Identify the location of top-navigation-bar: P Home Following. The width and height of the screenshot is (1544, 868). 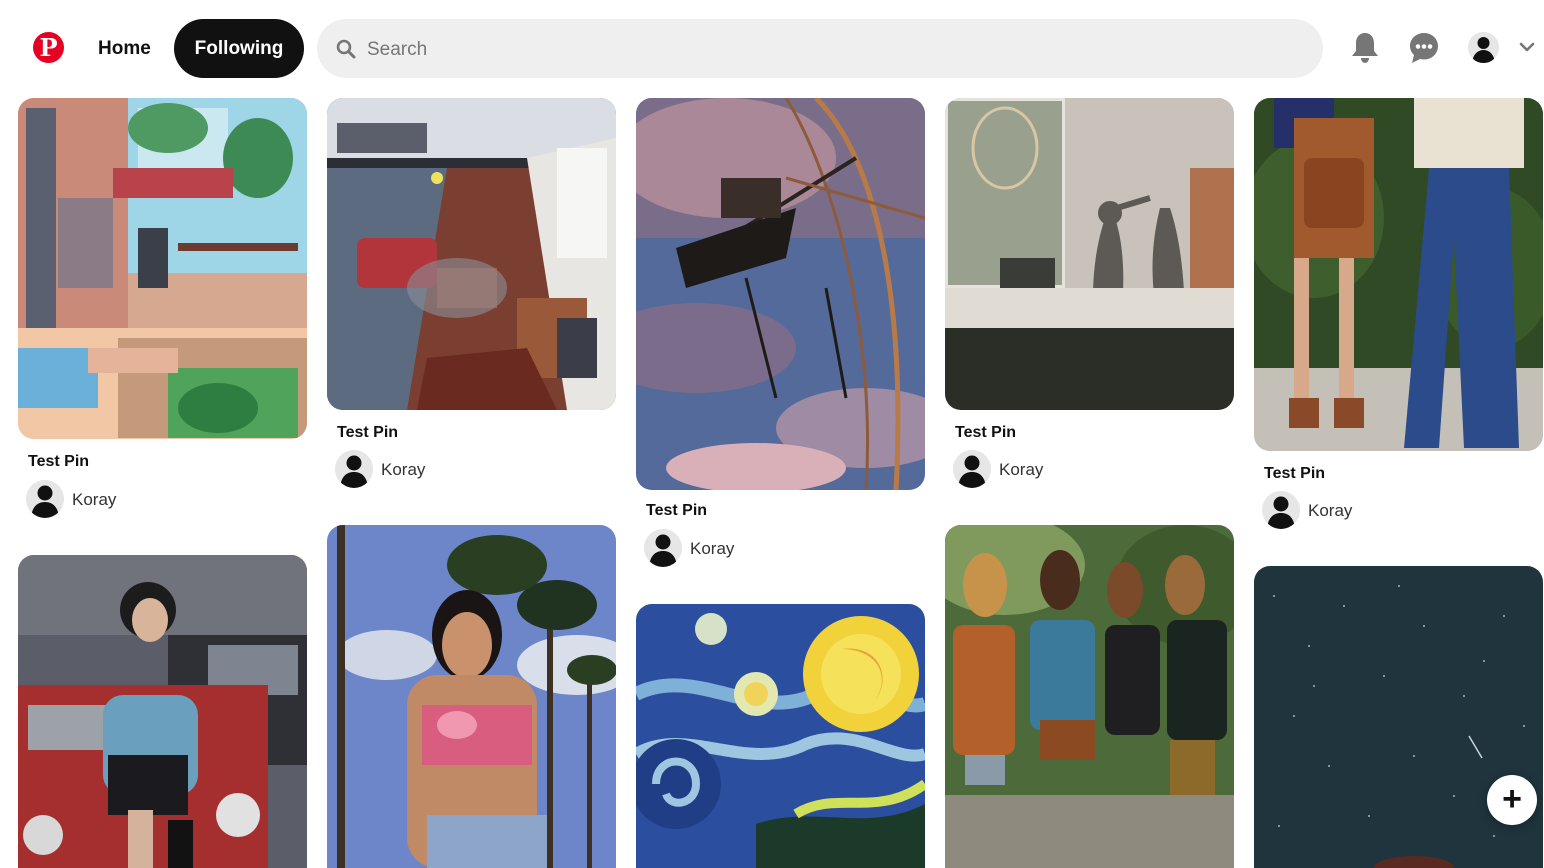
(772, 49).